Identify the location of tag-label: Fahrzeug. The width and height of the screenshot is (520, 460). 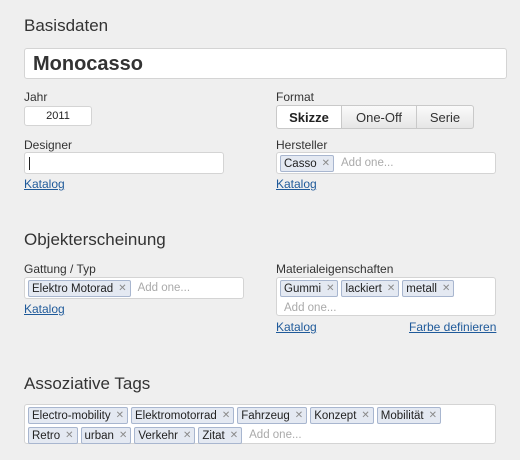
(265, 415).